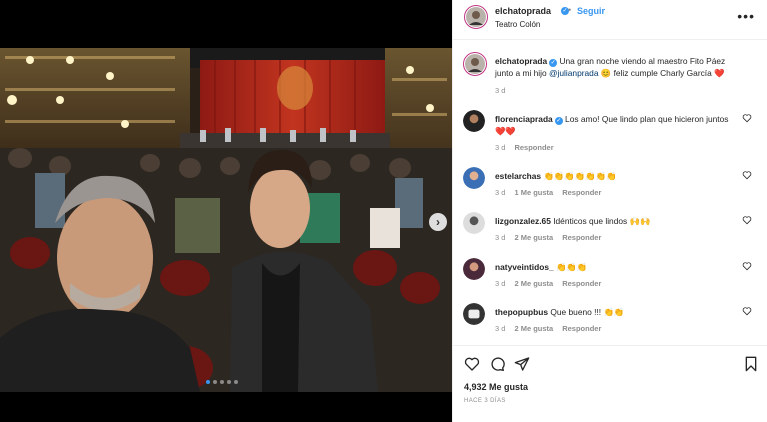 This screenshot has width=767, height=422. What do you see at coordinates (523, 221) in the screenshot?
I see `comment-username: lizgonzalez.65` at bounding box center [523, 221].